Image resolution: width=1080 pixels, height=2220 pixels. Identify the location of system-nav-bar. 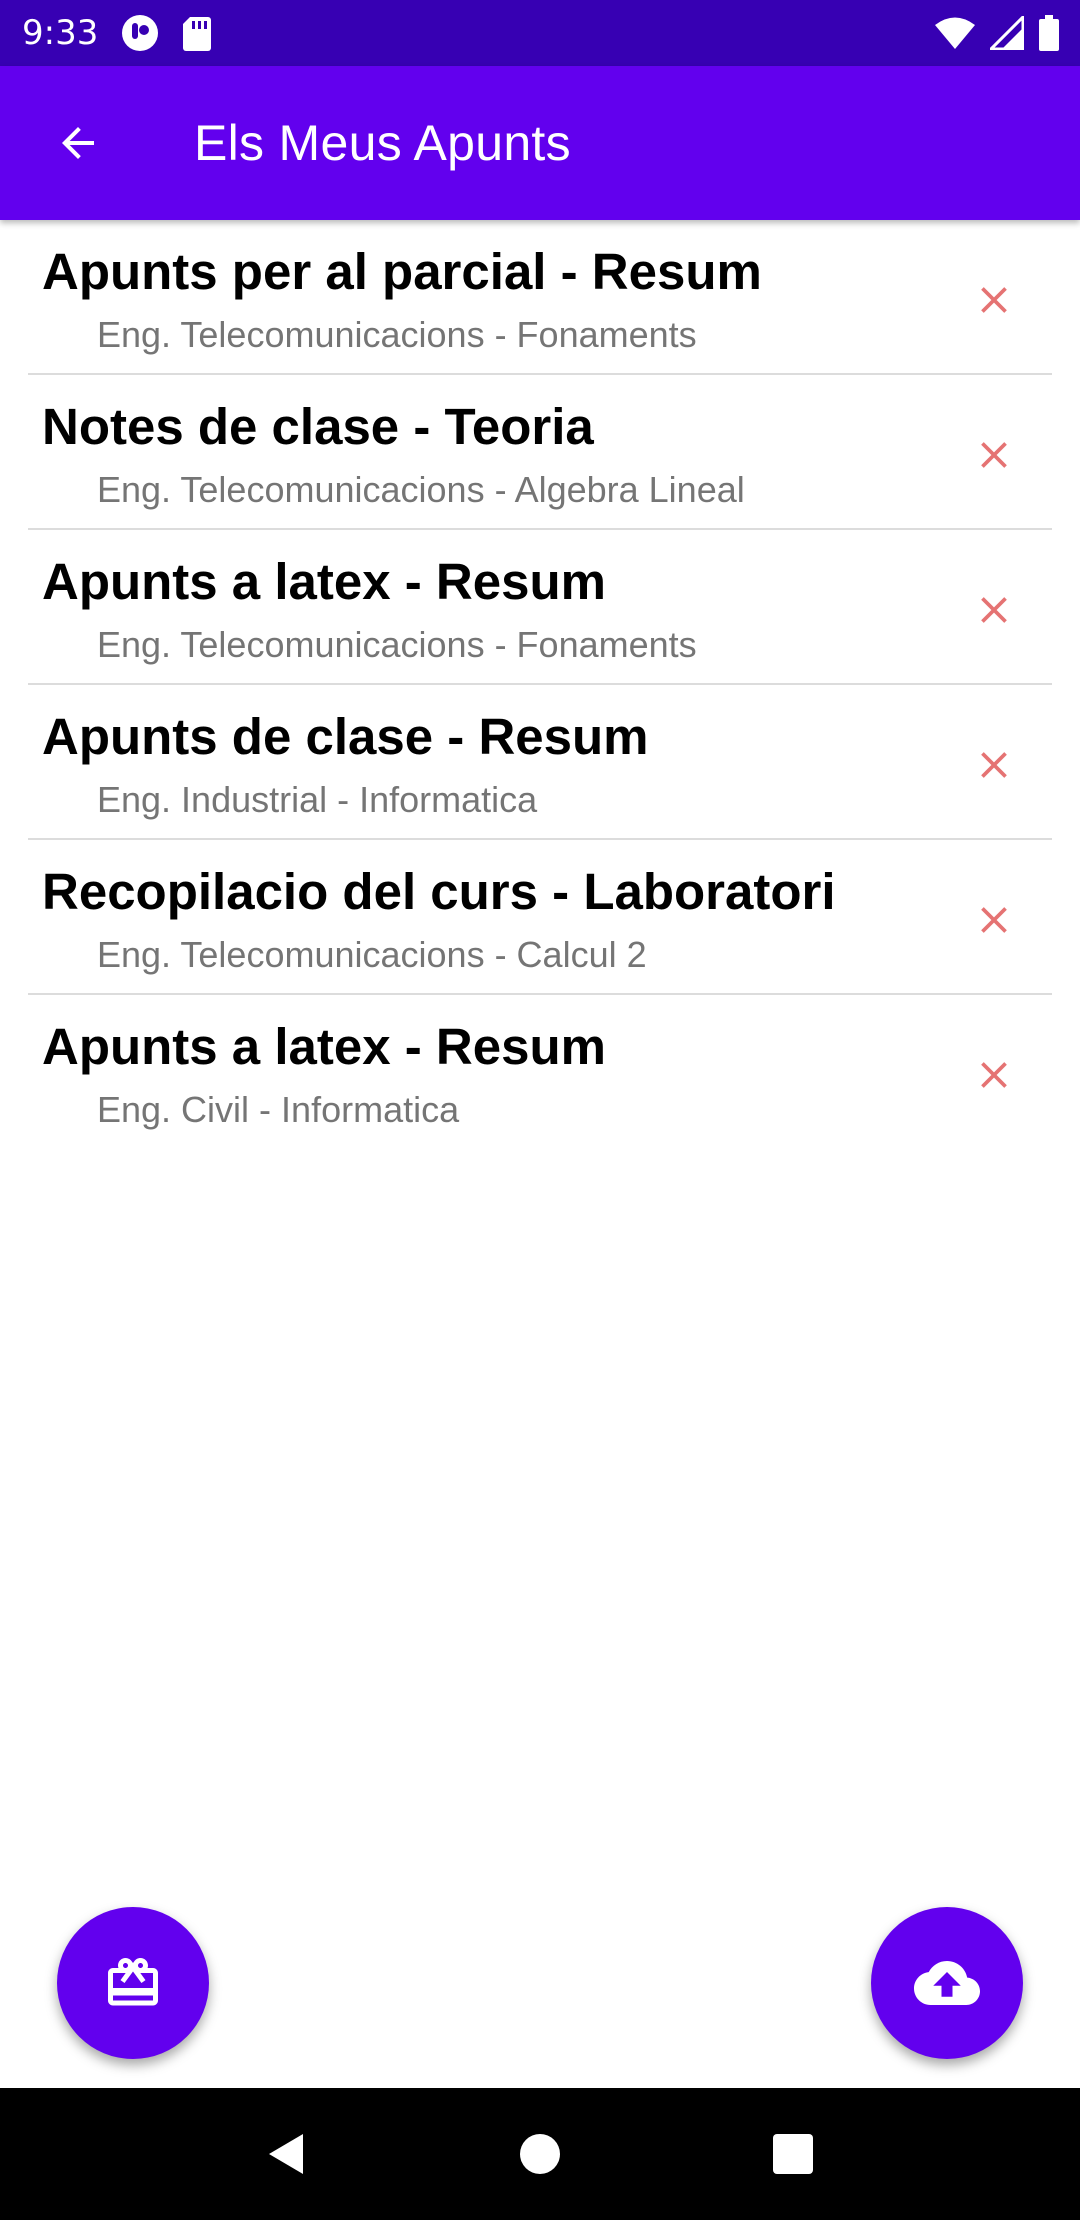
(540, 2154).